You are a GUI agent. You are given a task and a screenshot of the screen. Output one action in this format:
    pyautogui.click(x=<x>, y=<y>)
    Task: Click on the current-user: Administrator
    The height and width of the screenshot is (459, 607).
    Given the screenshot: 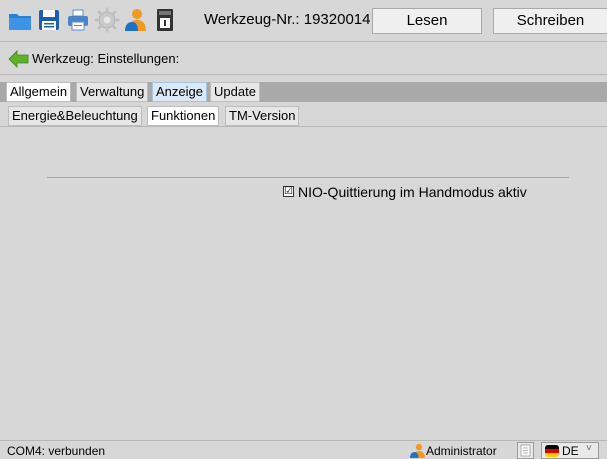 What is the action you would take?
    pyautogui.click(x=461, y=451)
    